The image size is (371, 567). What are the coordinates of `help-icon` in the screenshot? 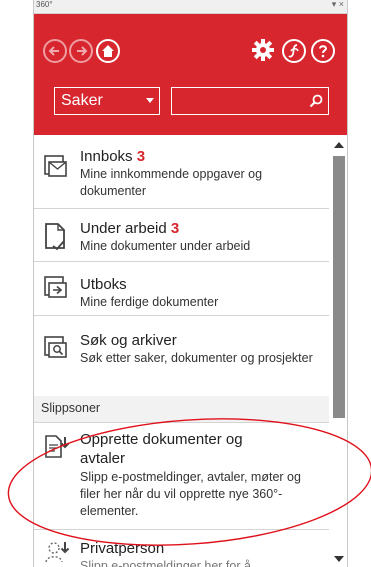 It's located at (323, 51).